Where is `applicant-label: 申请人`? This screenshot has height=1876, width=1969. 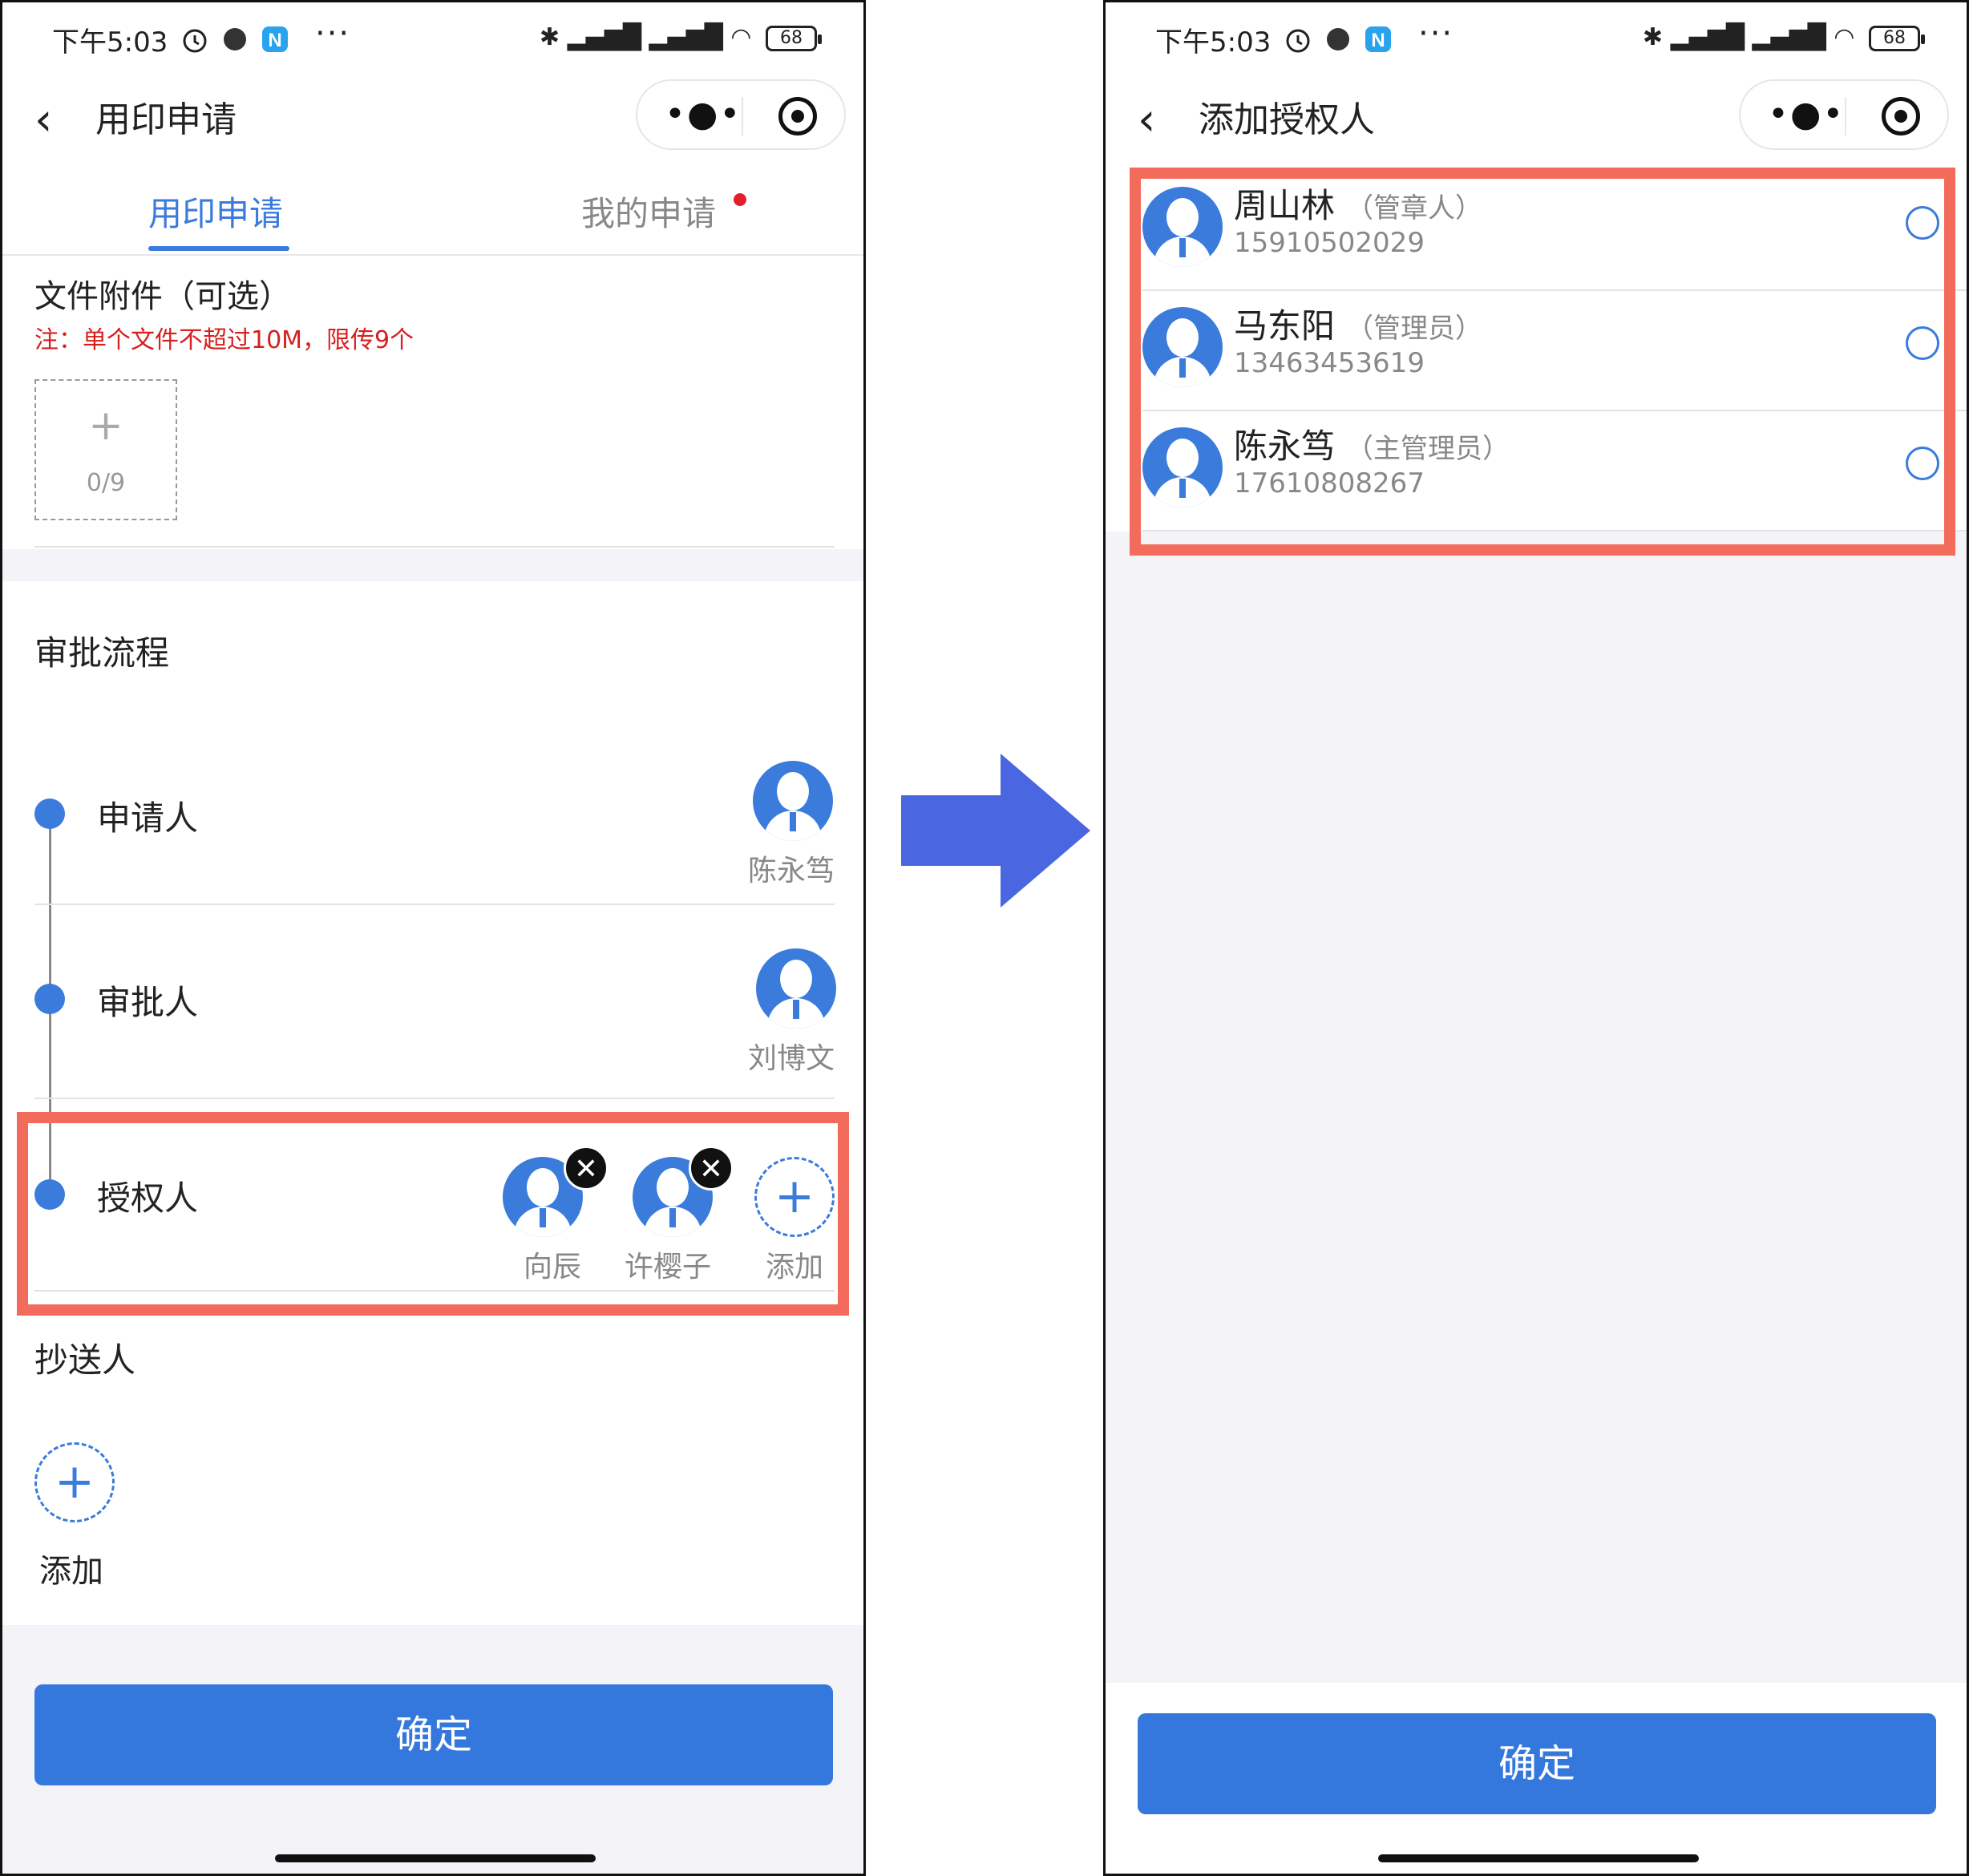 applicant-label: 申请人 is located at coordinates (148, 819).